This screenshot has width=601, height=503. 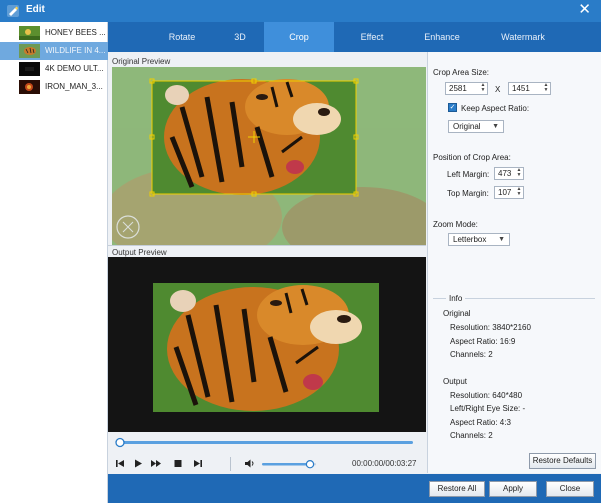 I want to click on crop-height-value: 1451, so click(x=521, y=88).